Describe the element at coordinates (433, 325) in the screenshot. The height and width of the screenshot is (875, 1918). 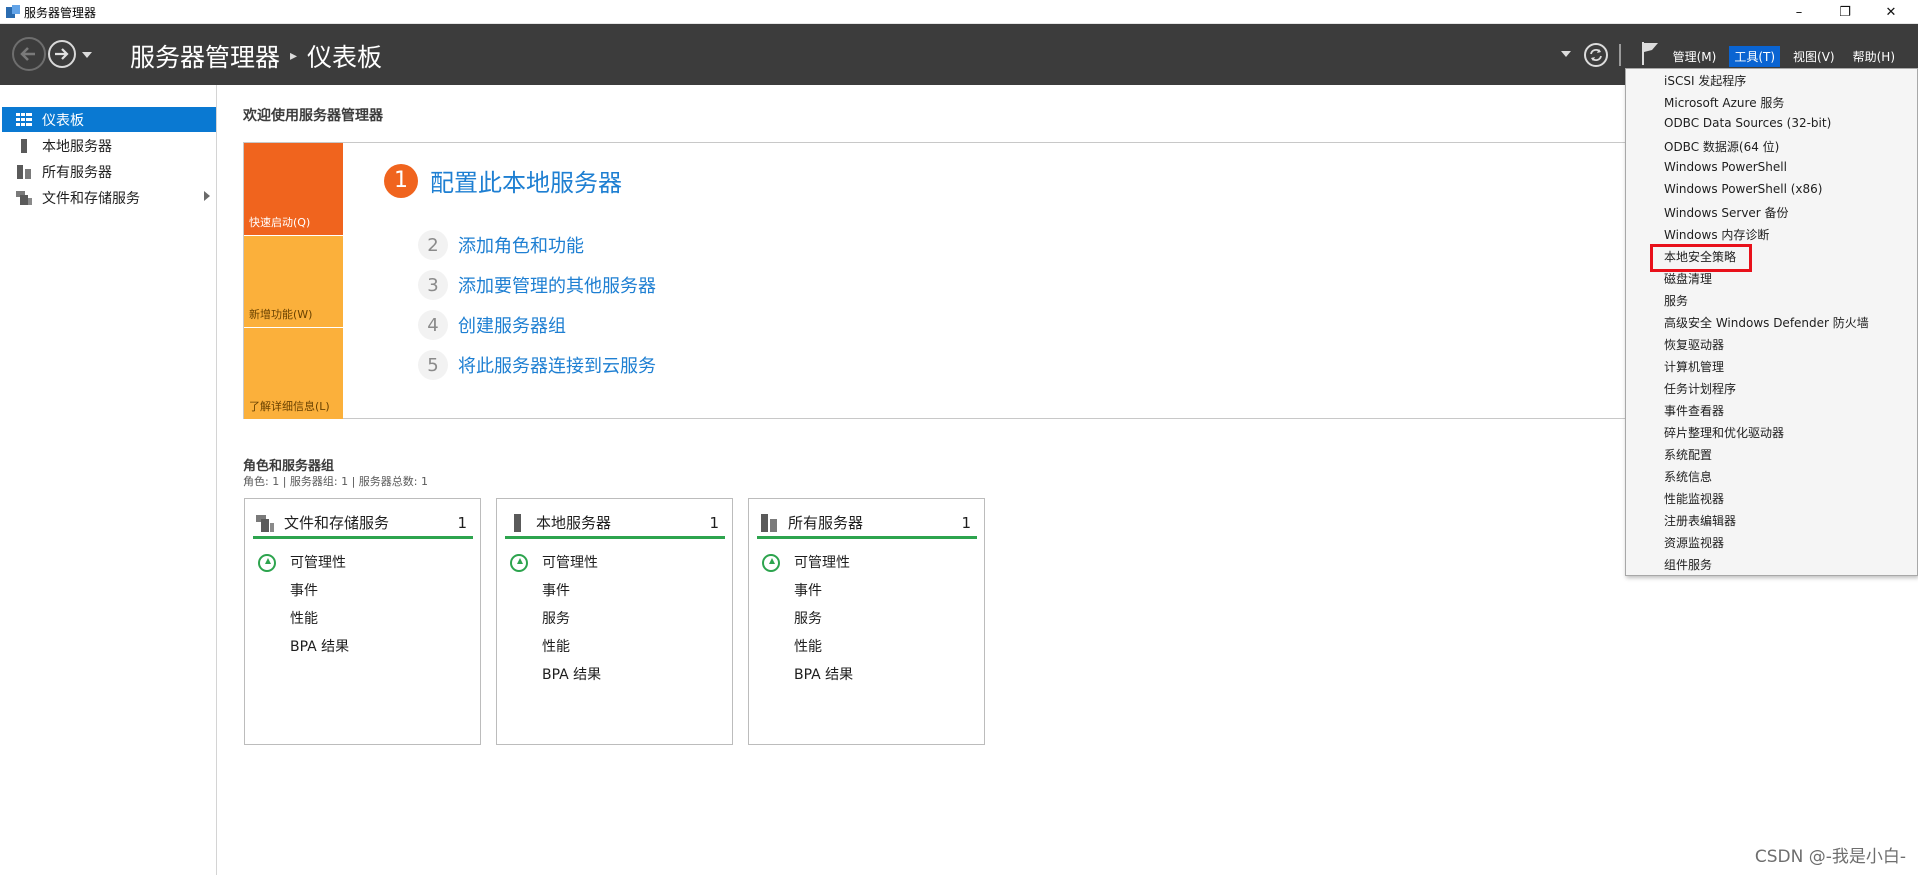
I see `step-number-badge: 4` at that location.